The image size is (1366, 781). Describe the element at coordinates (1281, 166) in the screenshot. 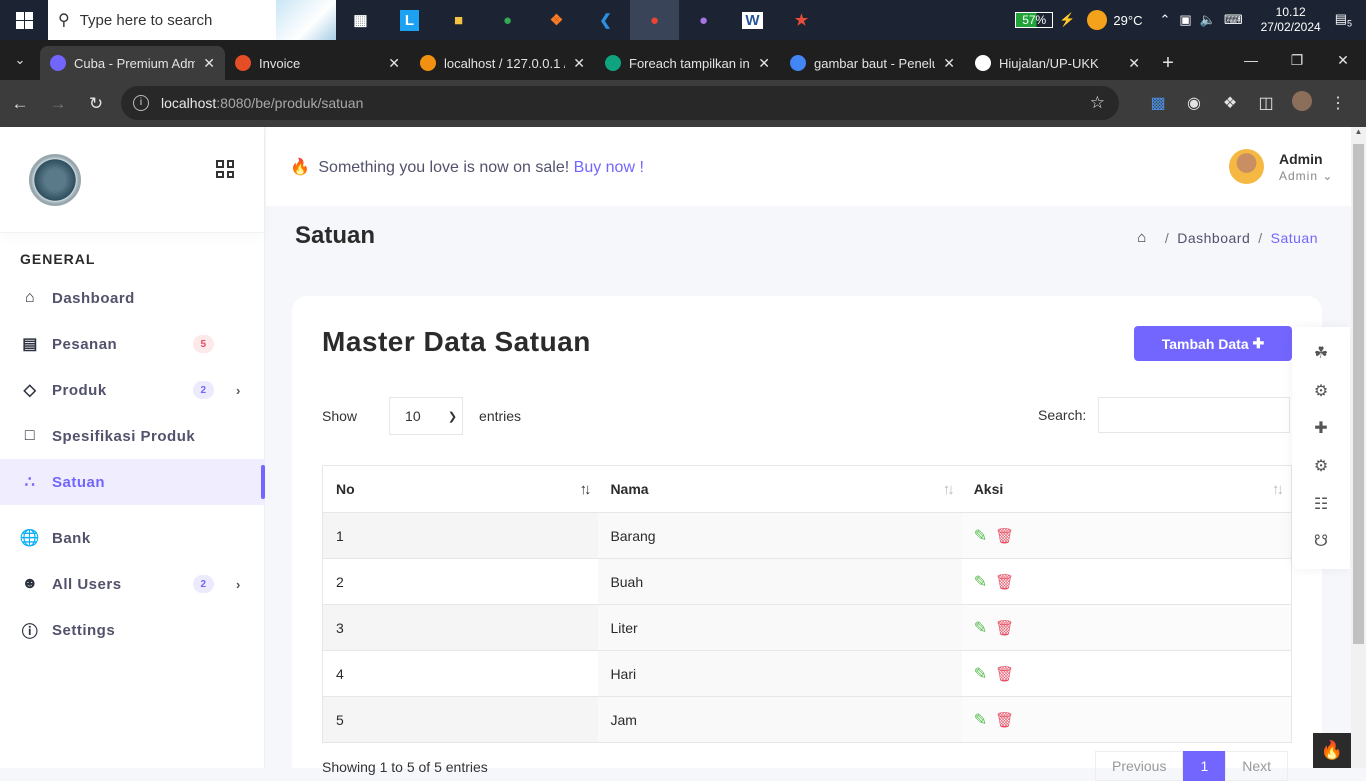

I see `user-menu: Admin Admin ⌄` at that location.